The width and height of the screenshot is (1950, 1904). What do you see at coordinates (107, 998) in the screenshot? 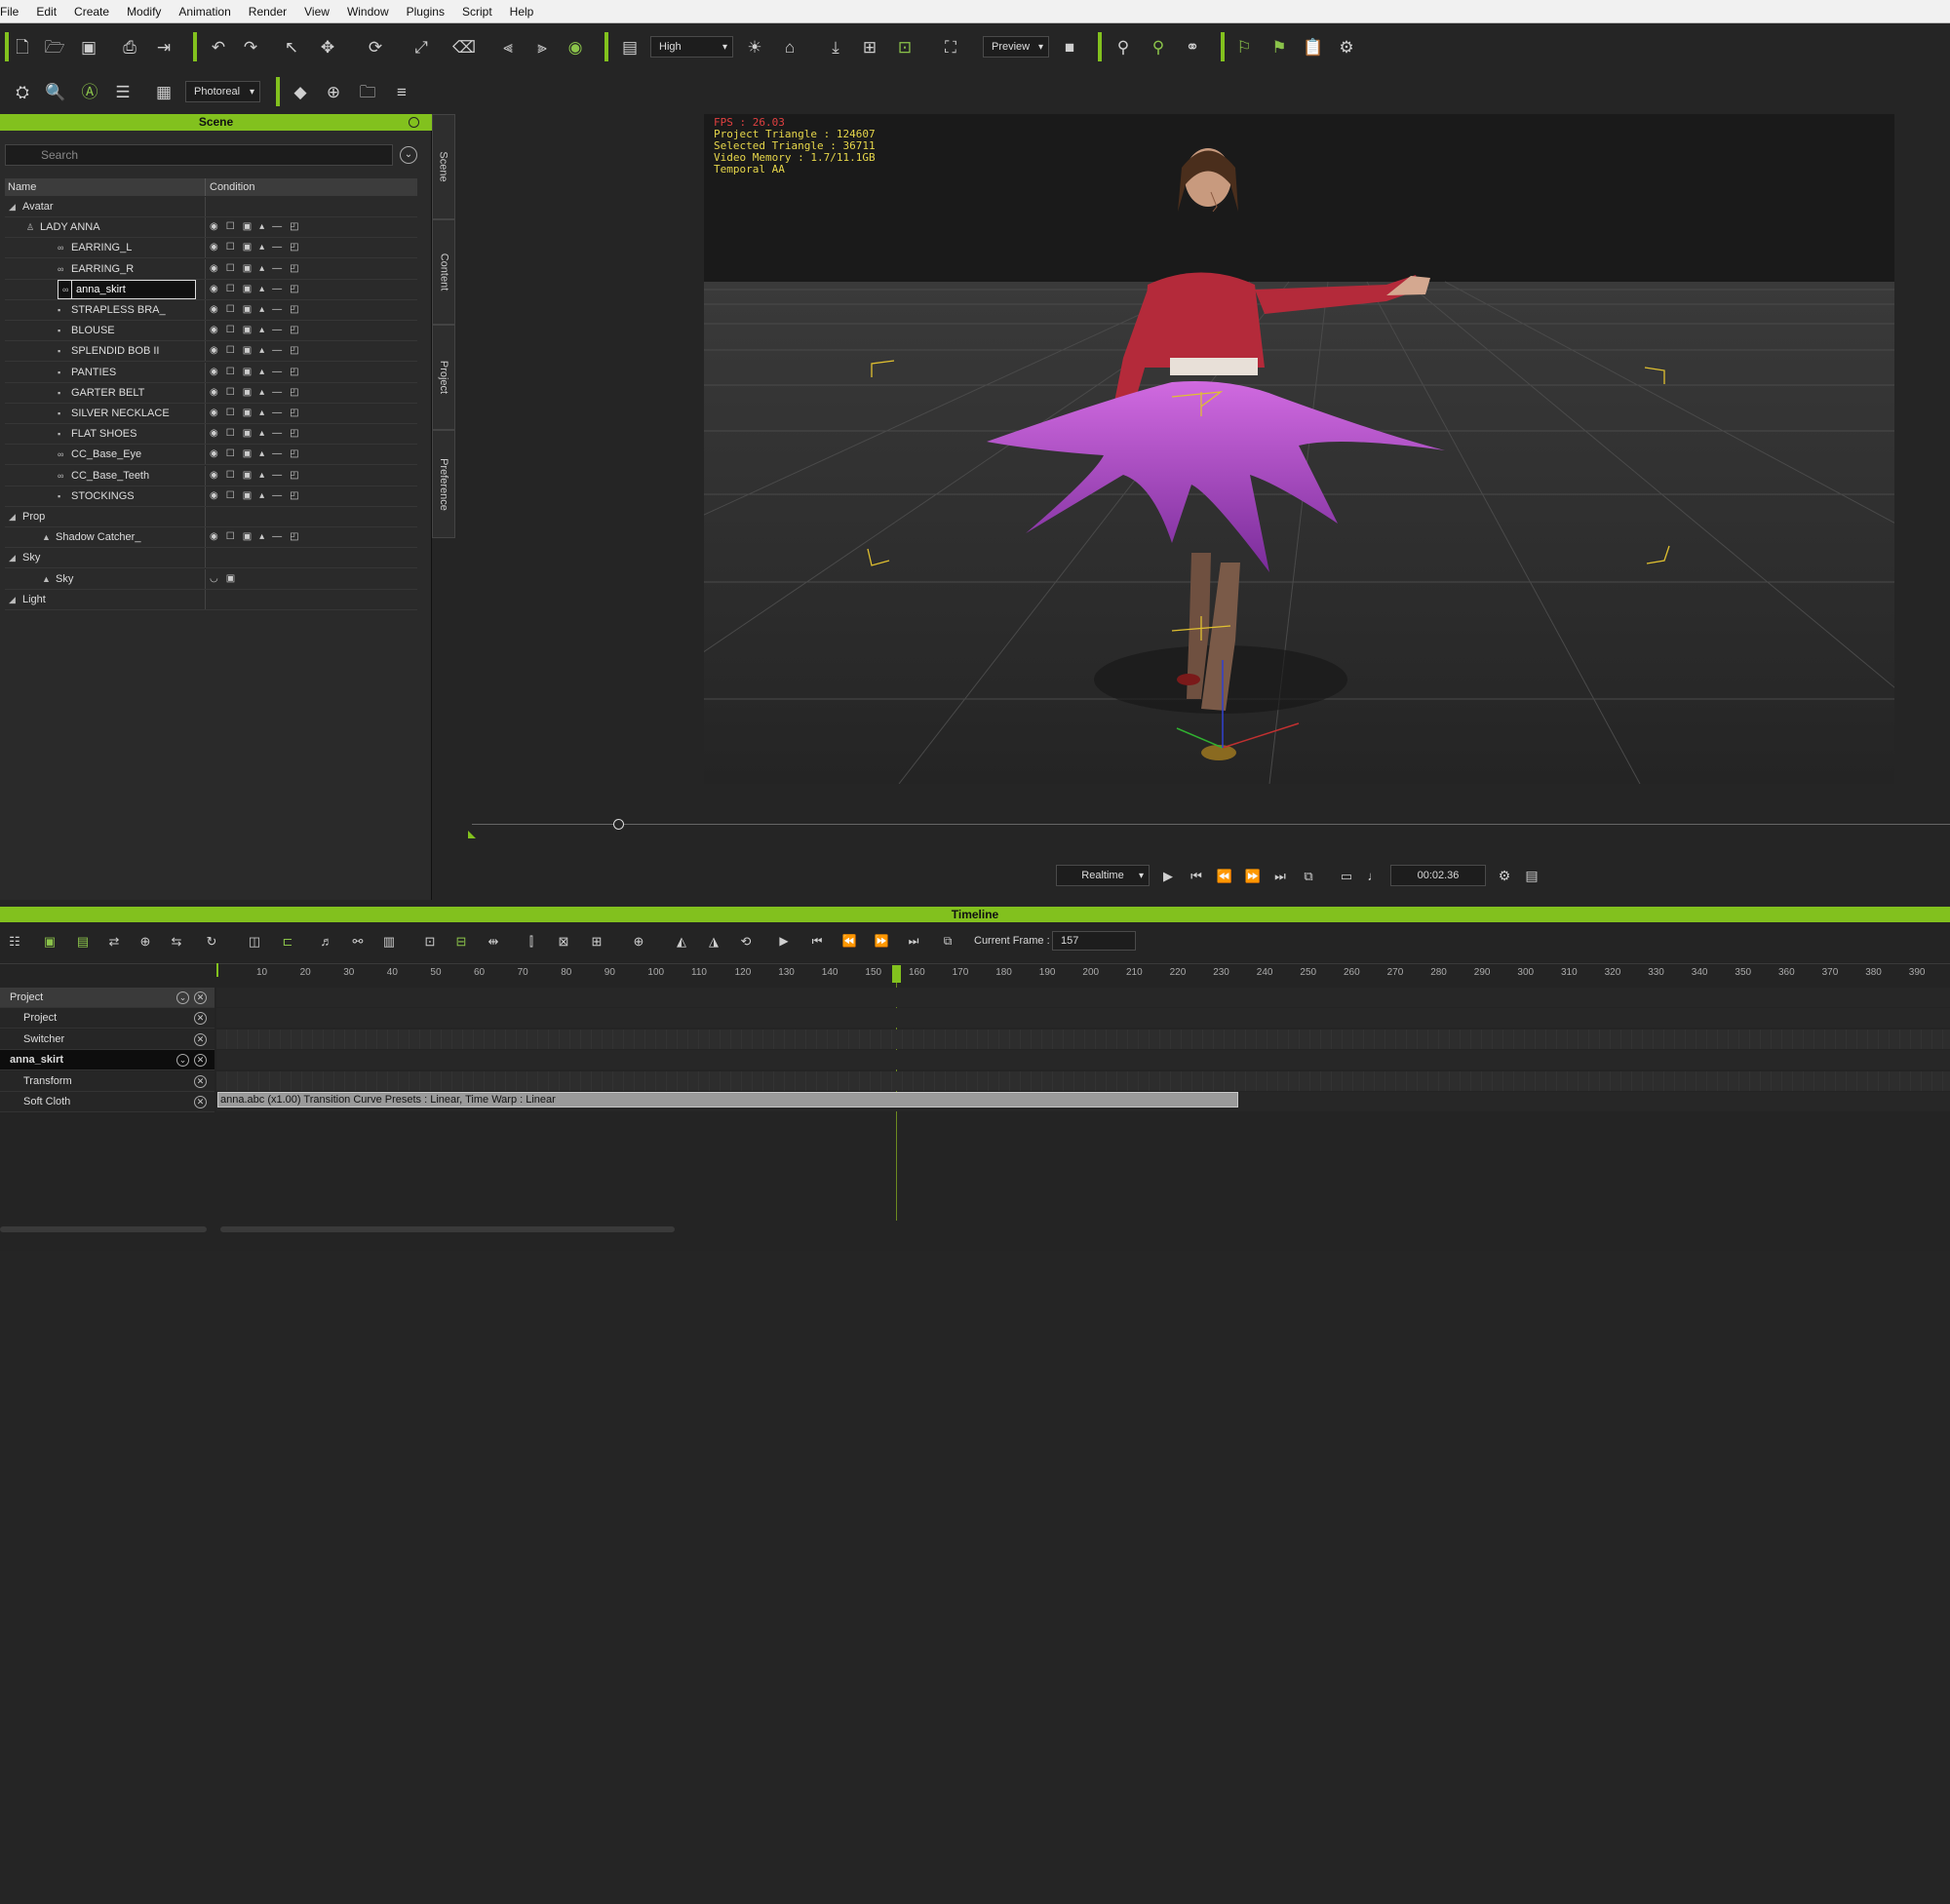
I see `timeline-track: Project ✕ ⌄` at bounding box center [107, 998].